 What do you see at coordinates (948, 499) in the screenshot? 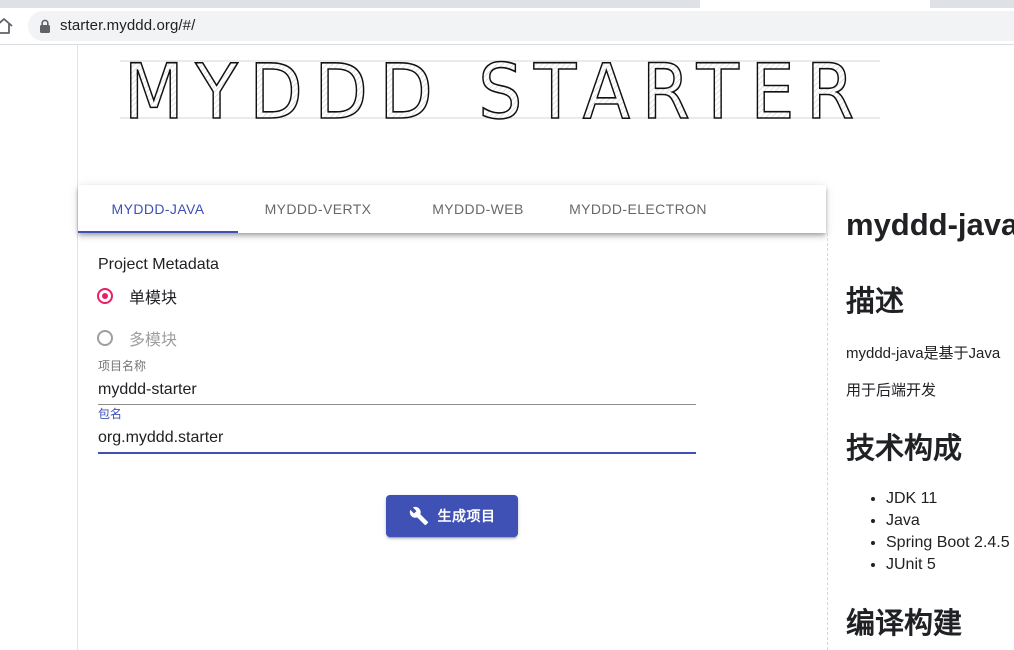
I see `list-item: JDK 11` at bounding box center [948, 499].